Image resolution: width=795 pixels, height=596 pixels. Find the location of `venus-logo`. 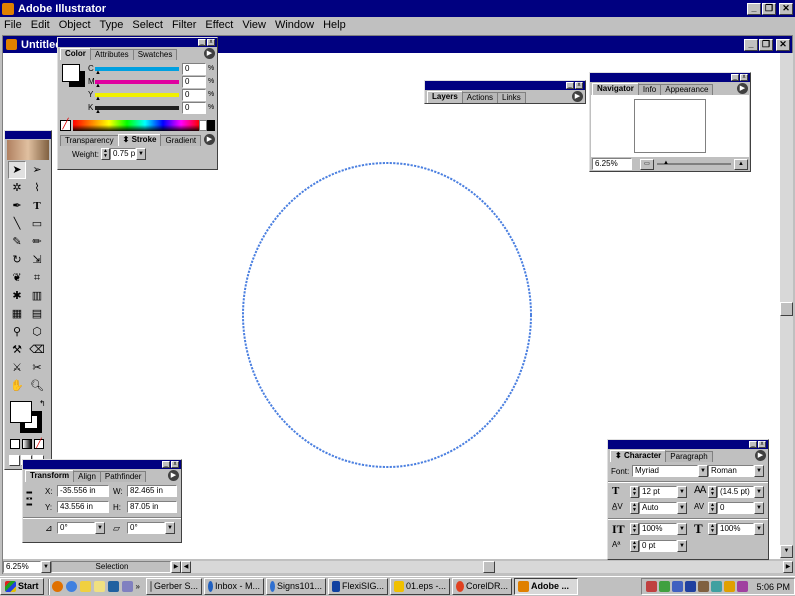

venus-logo is located at coordinates (28, 150).